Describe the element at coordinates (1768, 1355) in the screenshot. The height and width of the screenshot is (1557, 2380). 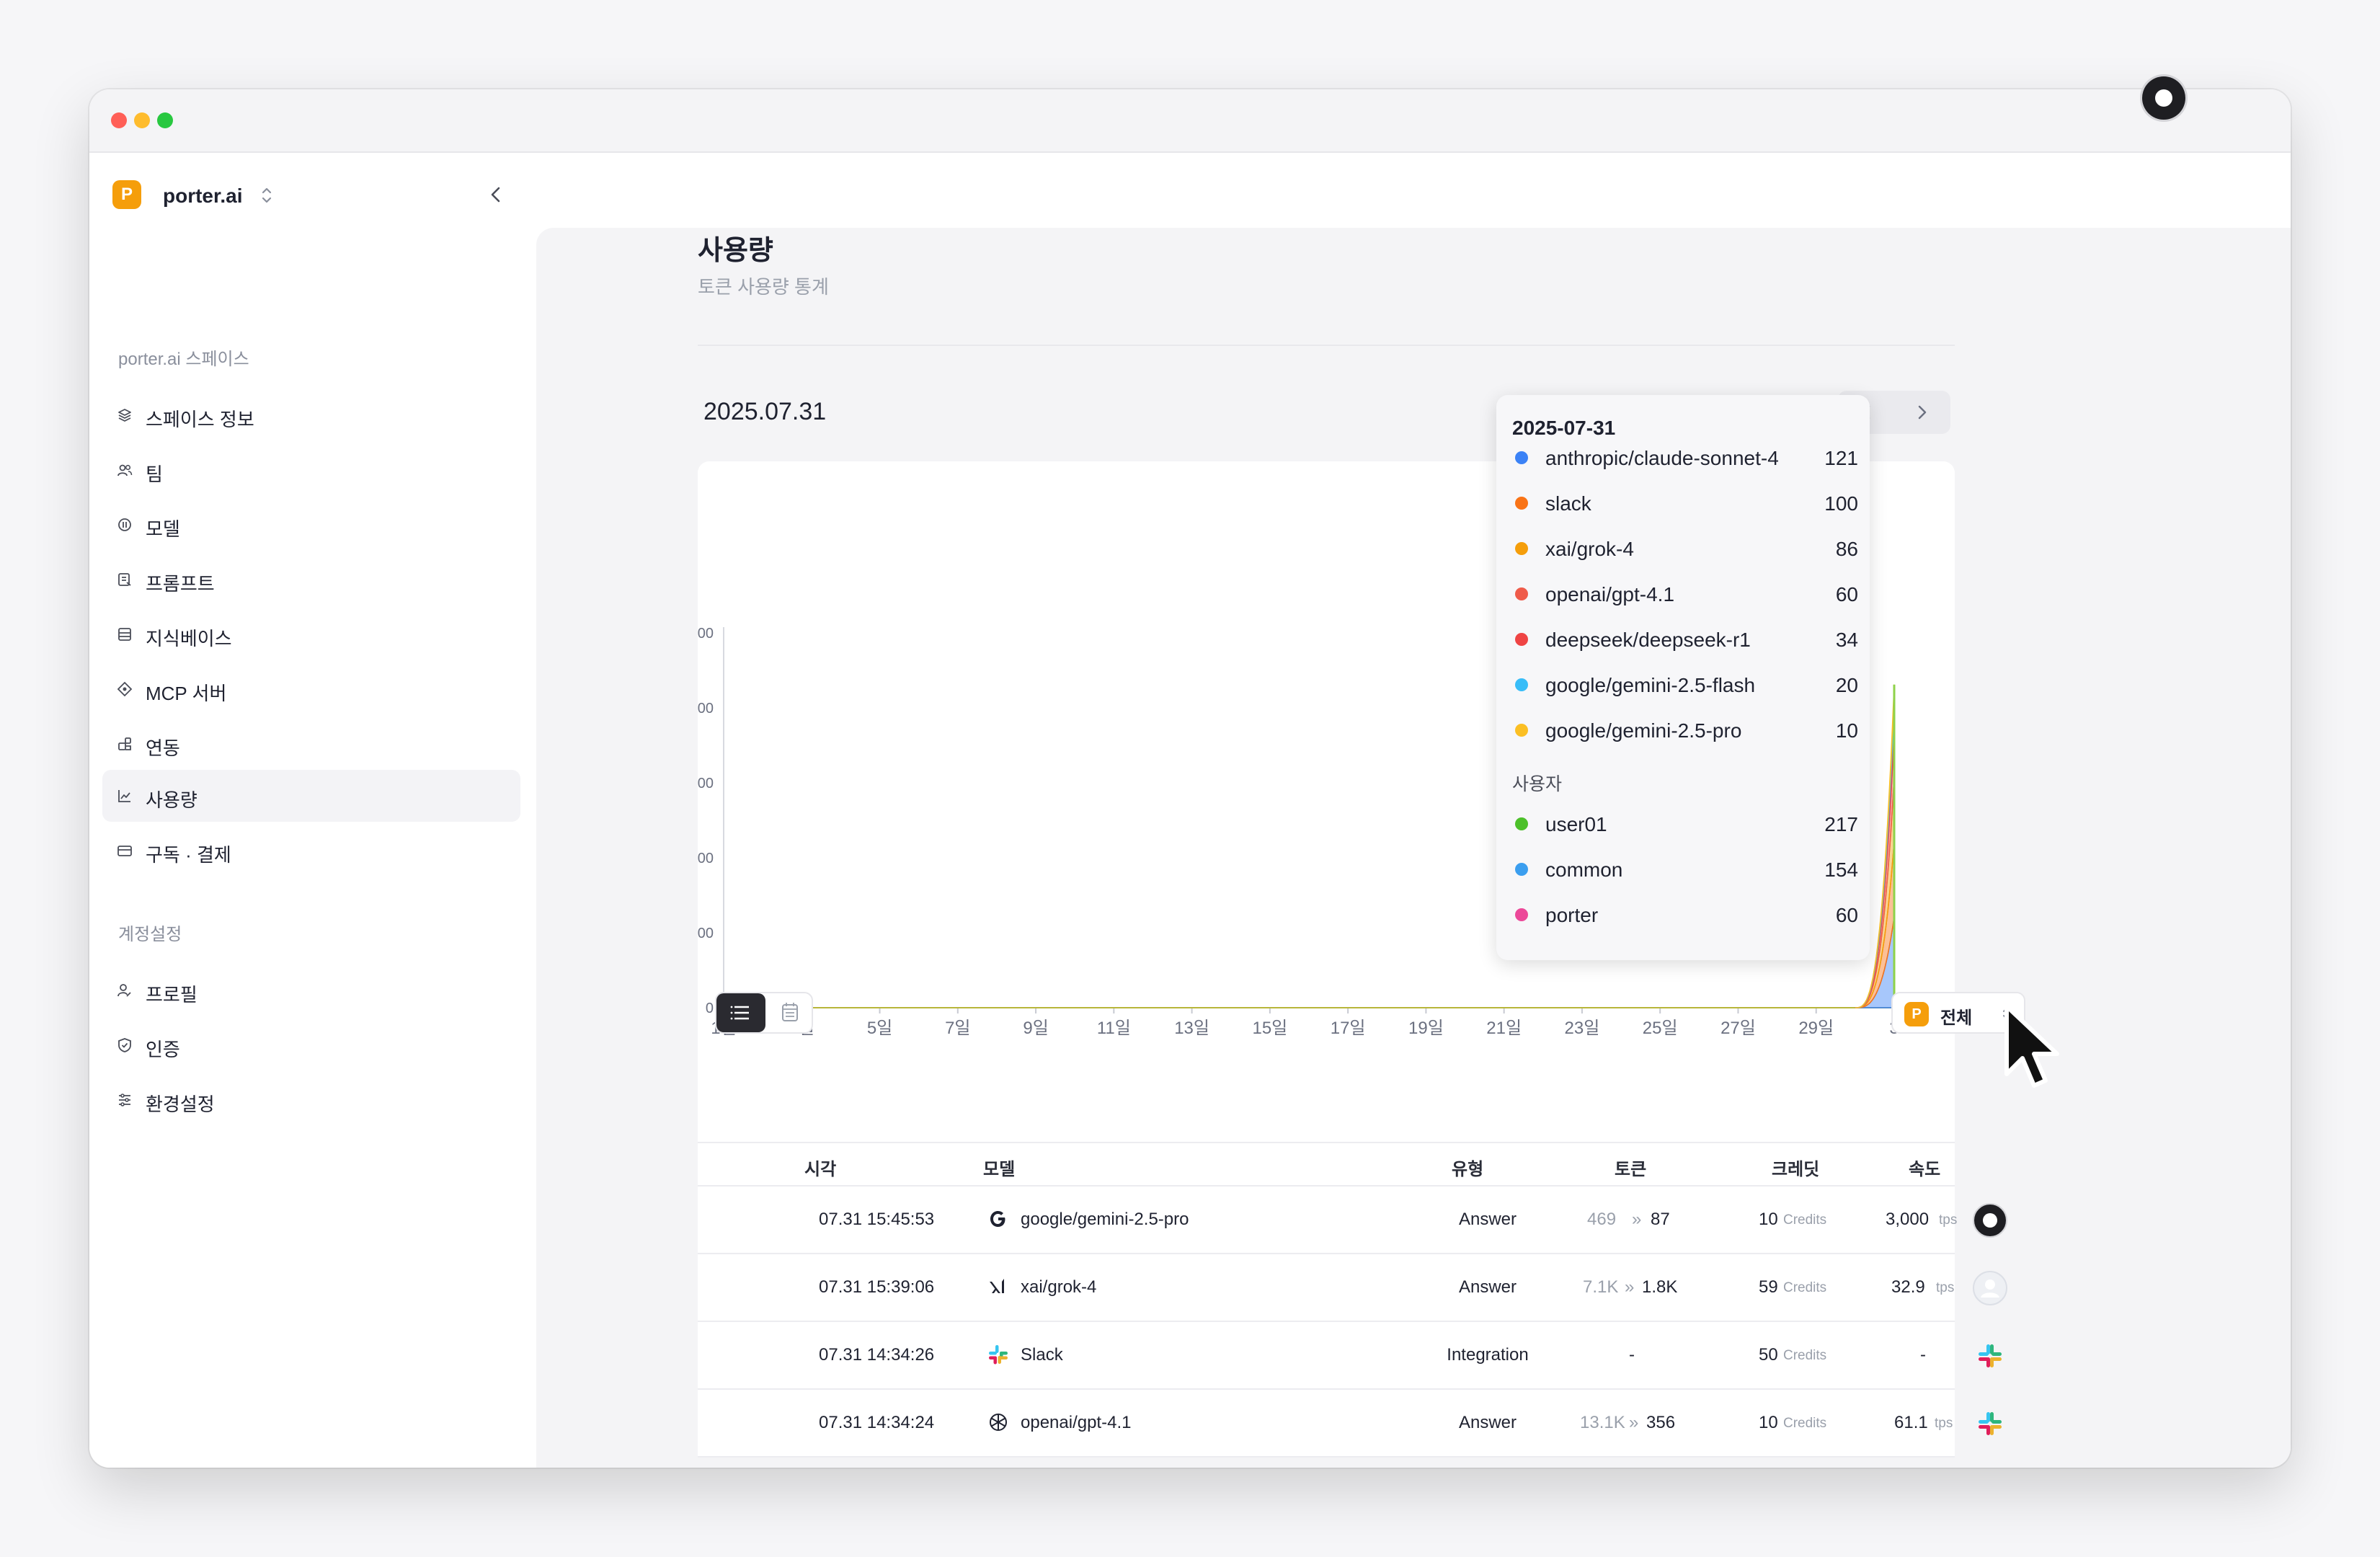
I see `row-credits: 50` at that location.